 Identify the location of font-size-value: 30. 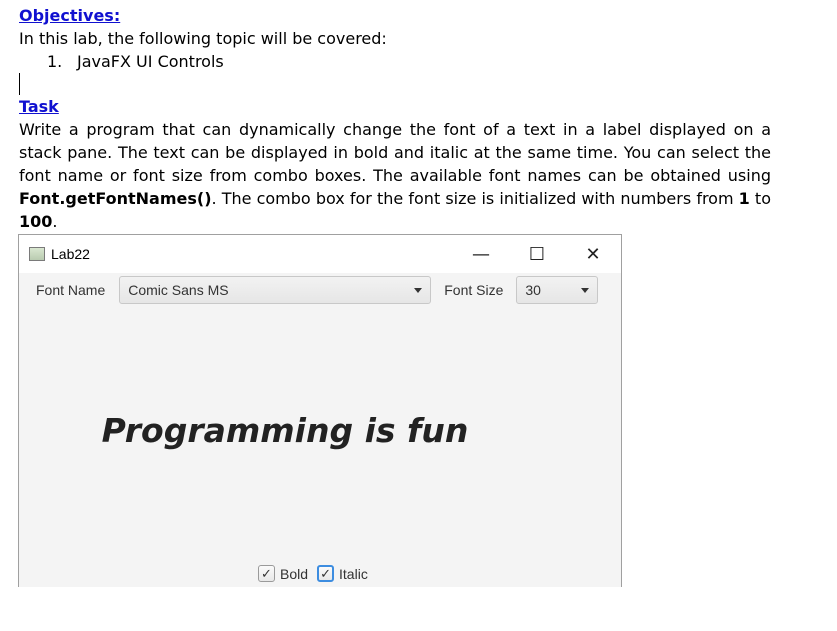
(533, 290).